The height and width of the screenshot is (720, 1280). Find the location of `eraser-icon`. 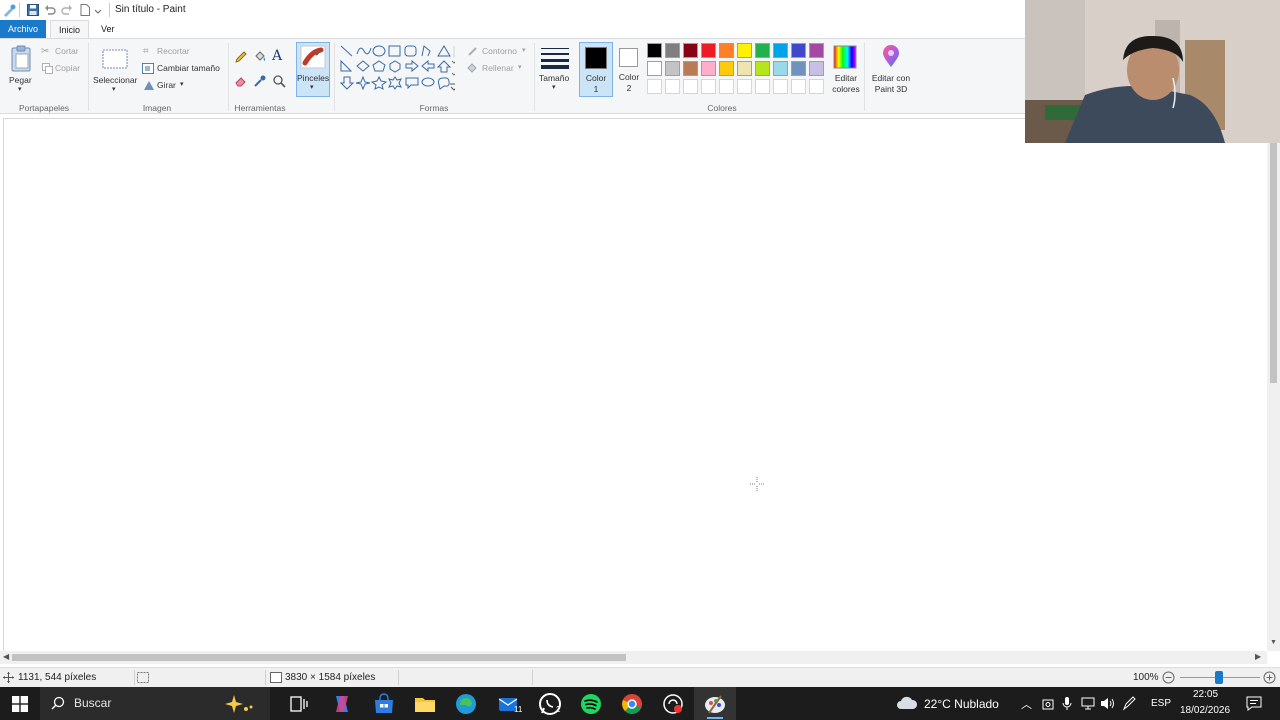

eraser-icon is located at coordinates (241, 81).